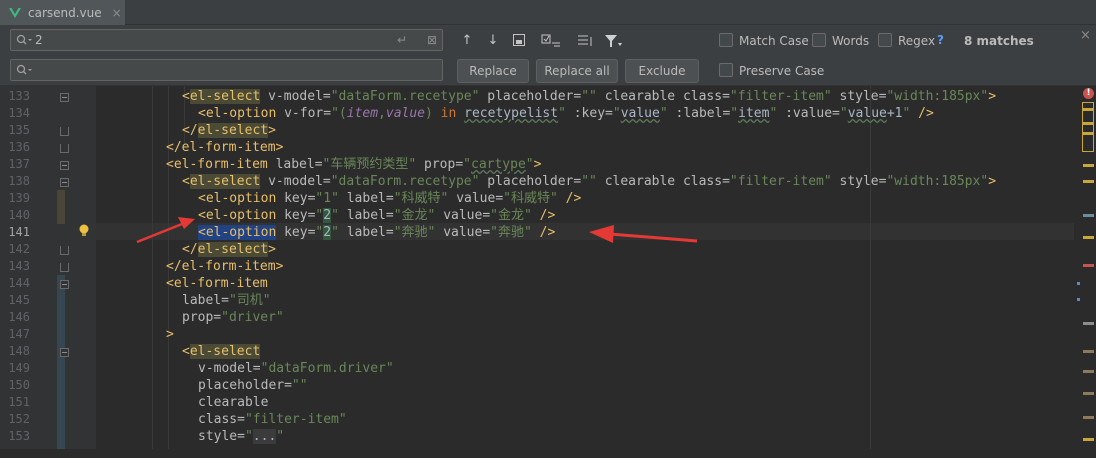  What do you see at coordinates (19, 113) in the screenshot?
I see `line-number: 134` at bounding box center [19, 113].